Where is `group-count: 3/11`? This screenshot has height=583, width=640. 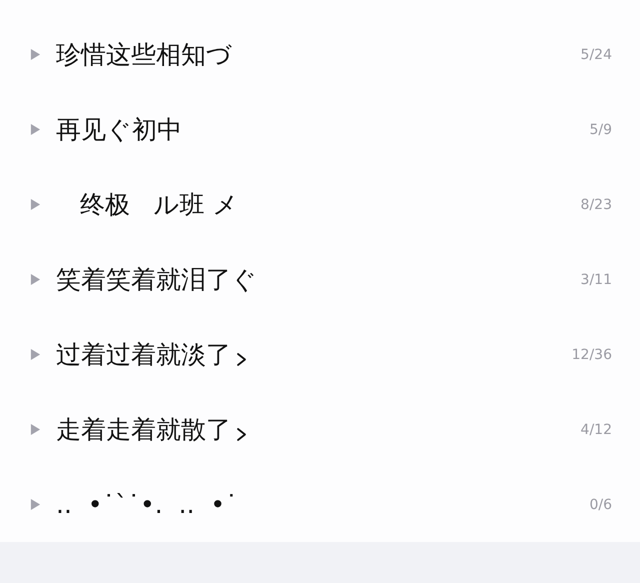
group-count: 3/11 is located at coordinates (596, 280).